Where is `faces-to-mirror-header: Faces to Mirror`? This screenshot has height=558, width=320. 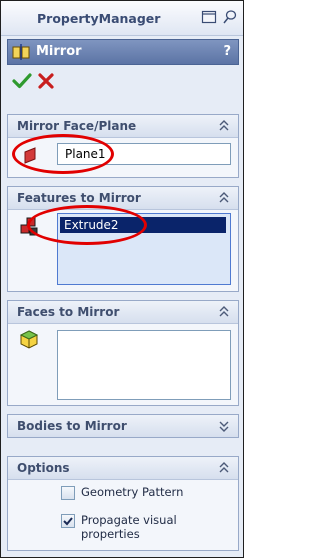
faces-to-mirror-header: Faces to Mirror is located at coordinates (123, 312).